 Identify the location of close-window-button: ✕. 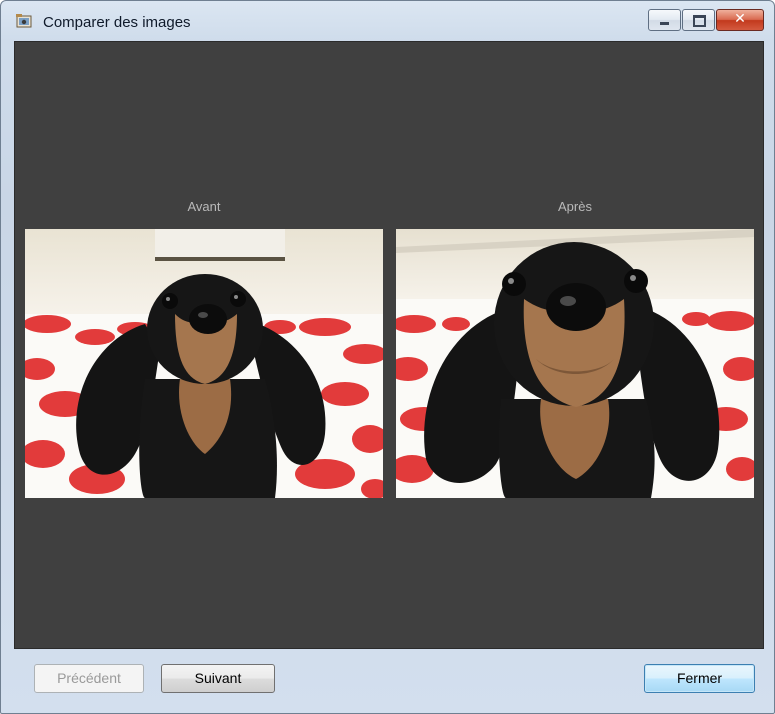
(740, 20).